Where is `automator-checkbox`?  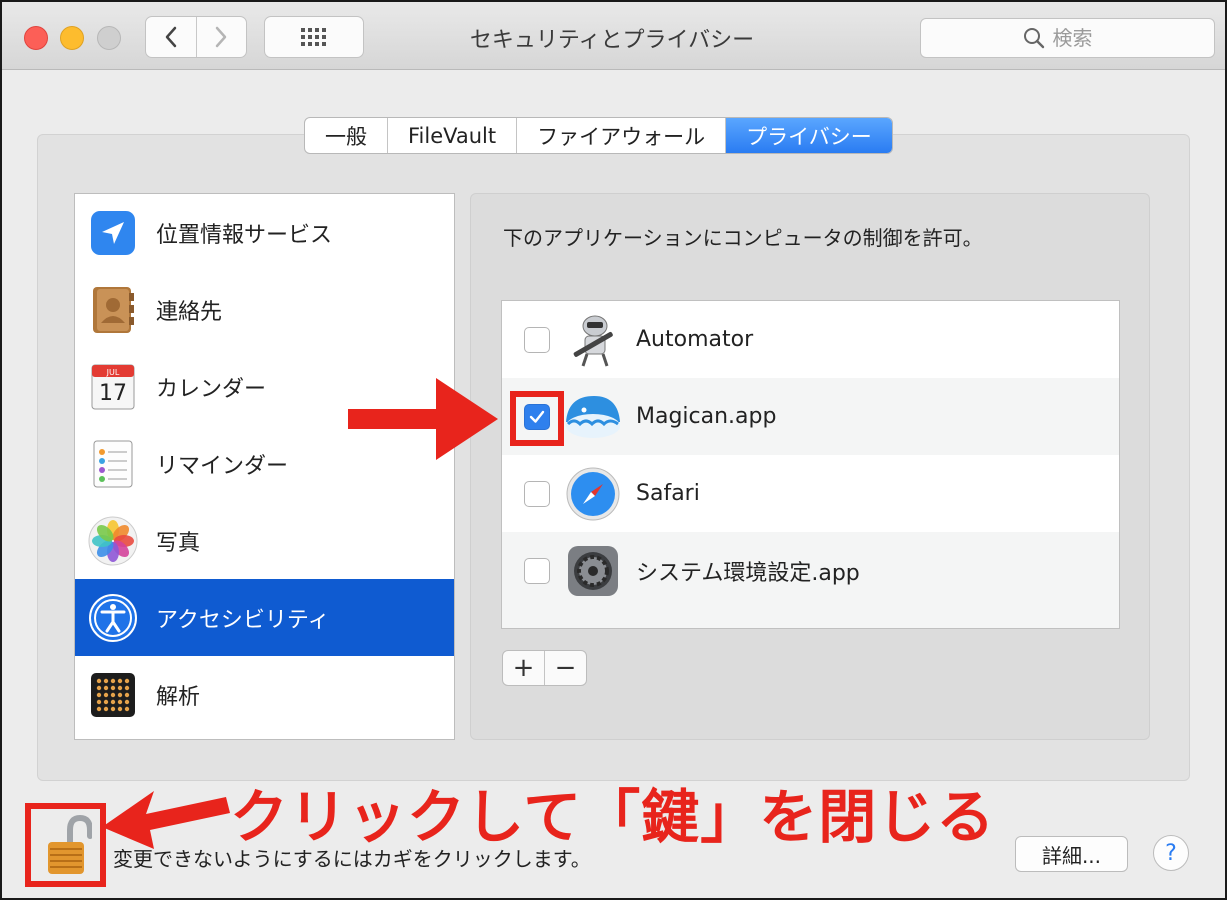 automator-checkbox is located at coordinates (537, 339).